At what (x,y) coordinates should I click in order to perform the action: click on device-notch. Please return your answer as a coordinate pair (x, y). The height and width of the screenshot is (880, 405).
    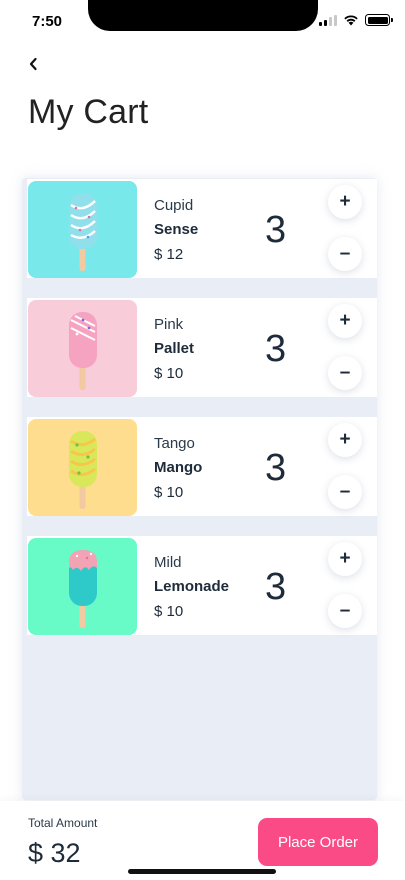
    Looking at the image, I should click on (203, 15).